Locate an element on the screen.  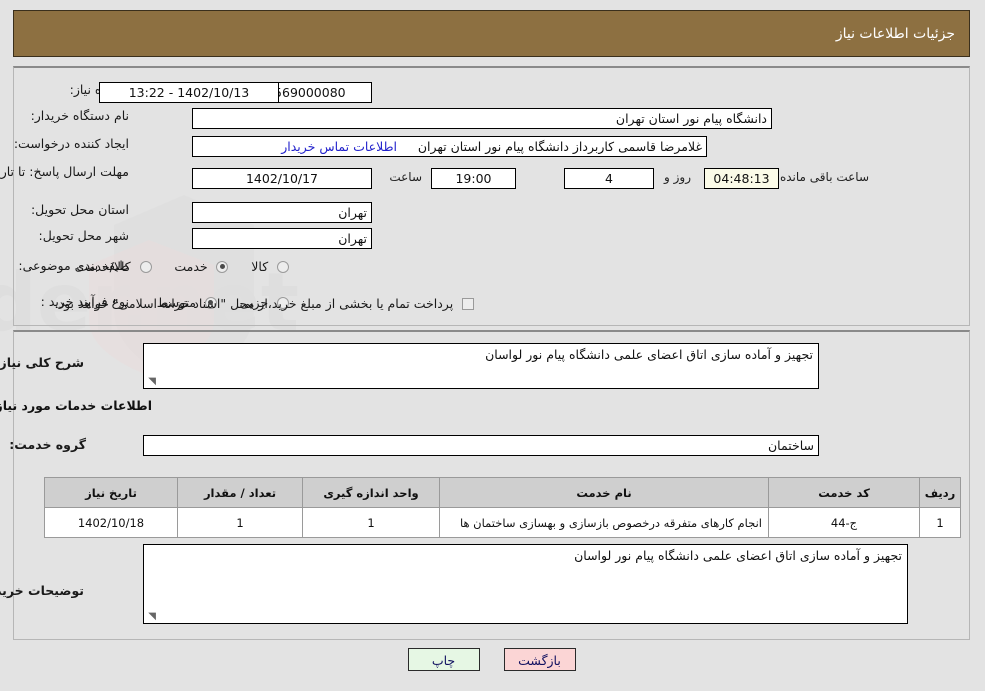
deadline-remaining-label: ساعت باقی مانده is located at coordinates (825, 177).